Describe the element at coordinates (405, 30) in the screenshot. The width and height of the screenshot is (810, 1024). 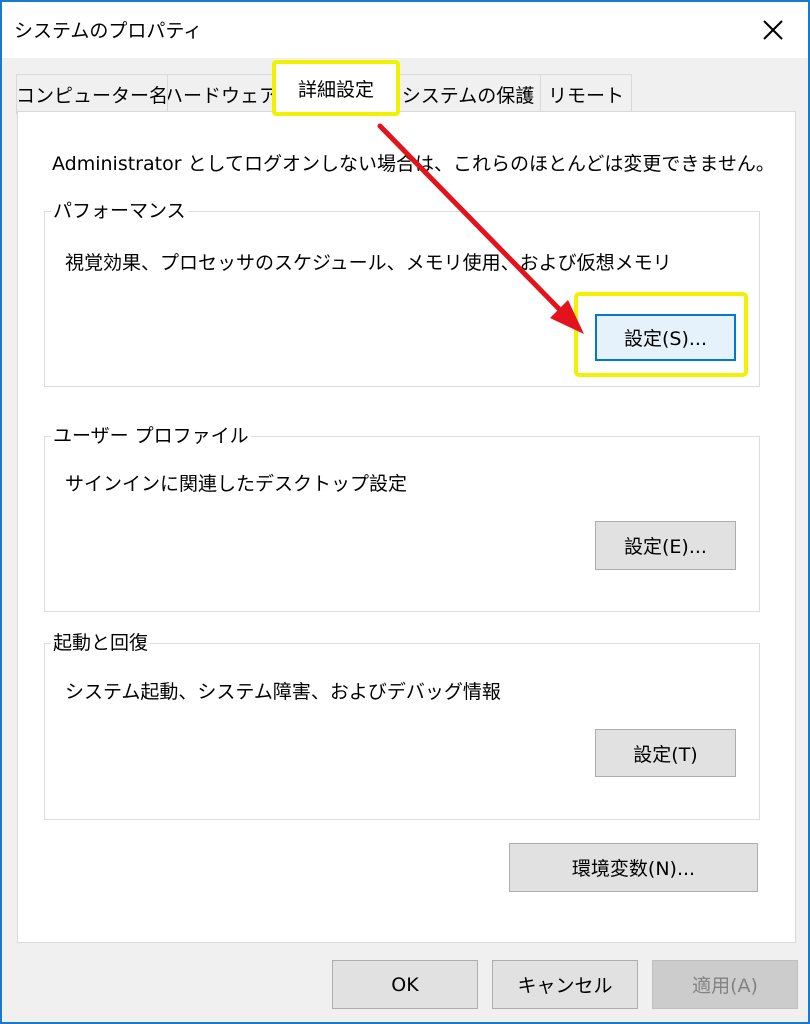
I see `title-bar: システムのプロパティ` at that location.